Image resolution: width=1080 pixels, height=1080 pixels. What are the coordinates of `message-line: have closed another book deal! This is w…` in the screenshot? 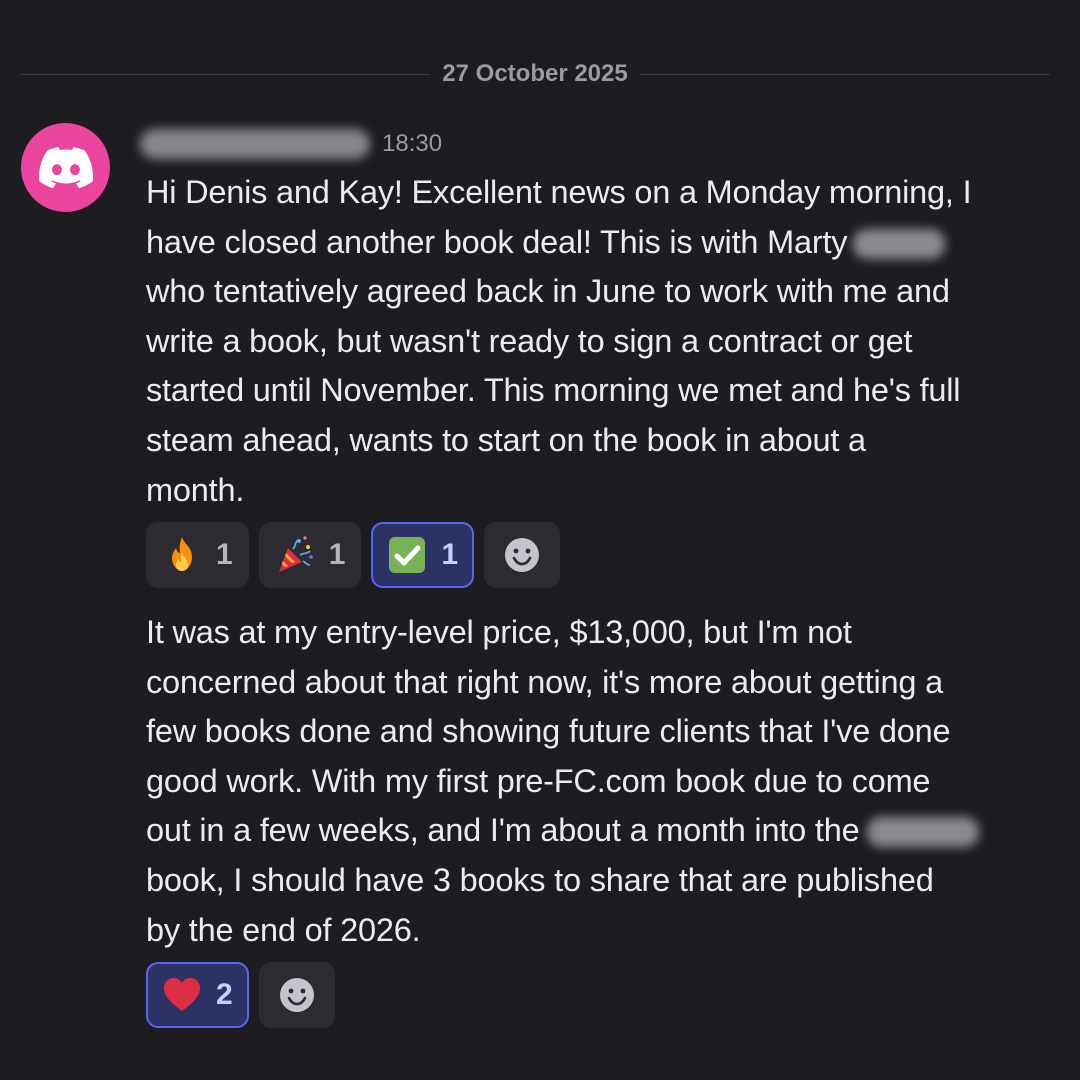 It's located at (596, 243).